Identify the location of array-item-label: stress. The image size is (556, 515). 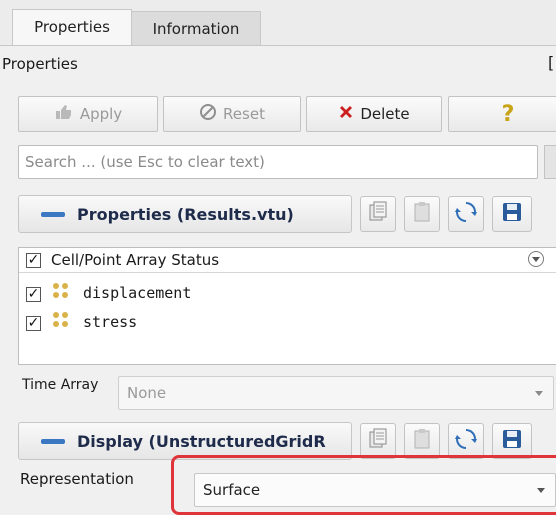
(110, 322).